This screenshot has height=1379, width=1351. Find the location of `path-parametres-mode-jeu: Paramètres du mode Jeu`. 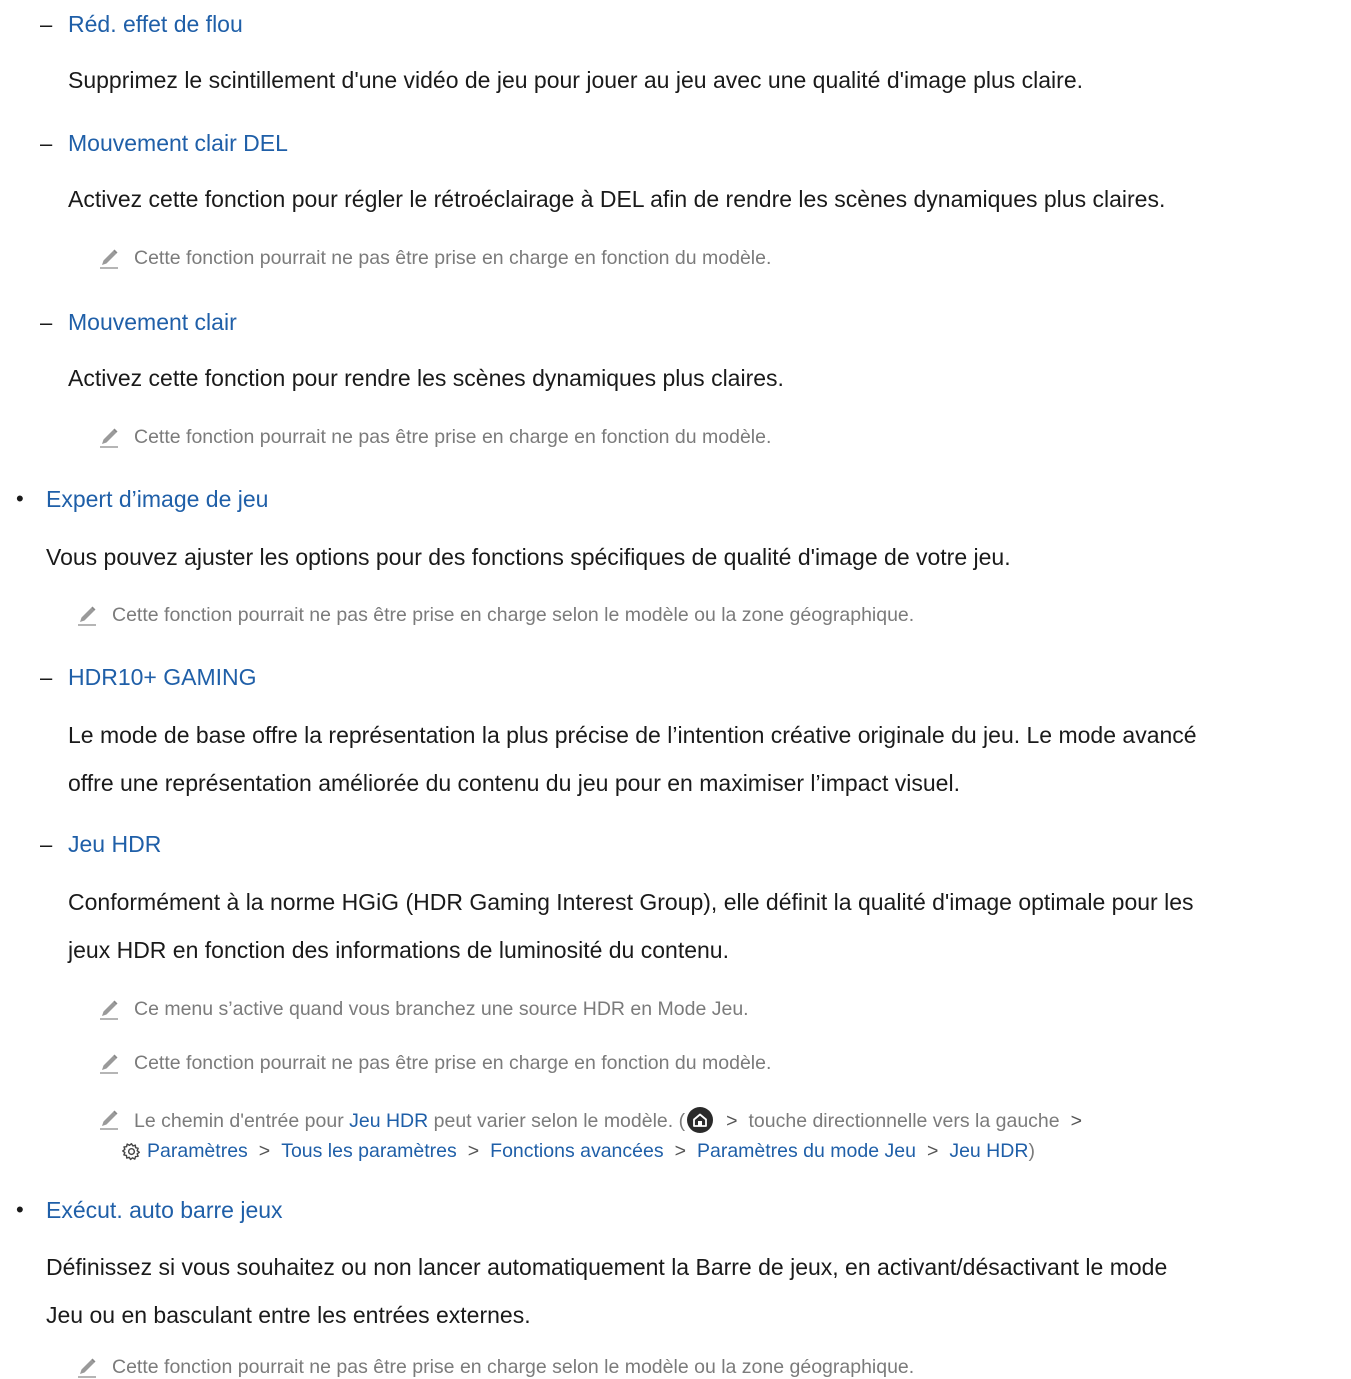

path-parametres-mode-jeu: Paramètres du mode Jeu is located at coordinates (806, 1151).